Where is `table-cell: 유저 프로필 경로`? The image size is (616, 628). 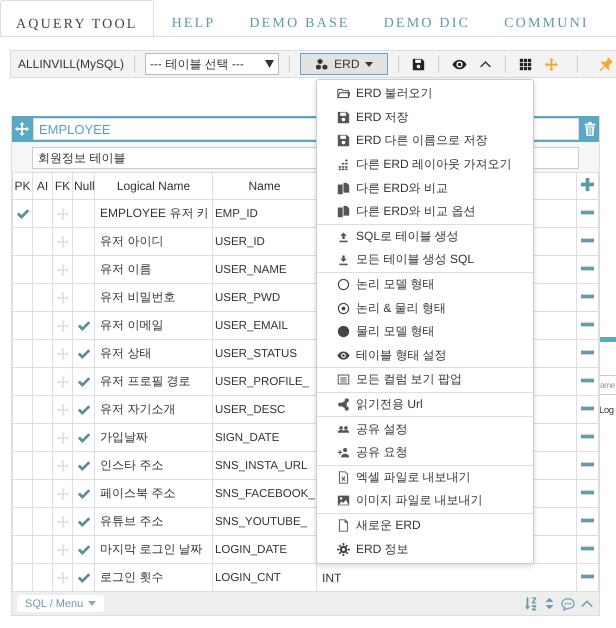 table-cell: 유저 프로필 경로 is located at coordinates (153, 382).